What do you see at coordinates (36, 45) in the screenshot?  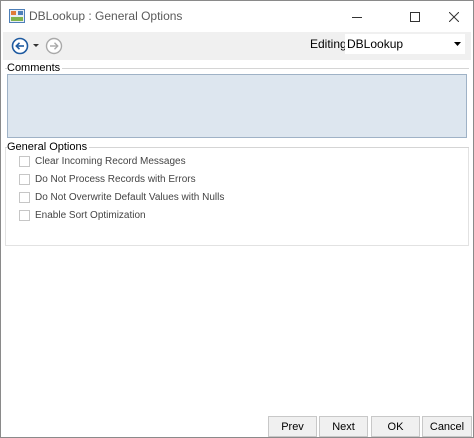 I see `history-dropdown-icon` at bounding box center [36, 45].